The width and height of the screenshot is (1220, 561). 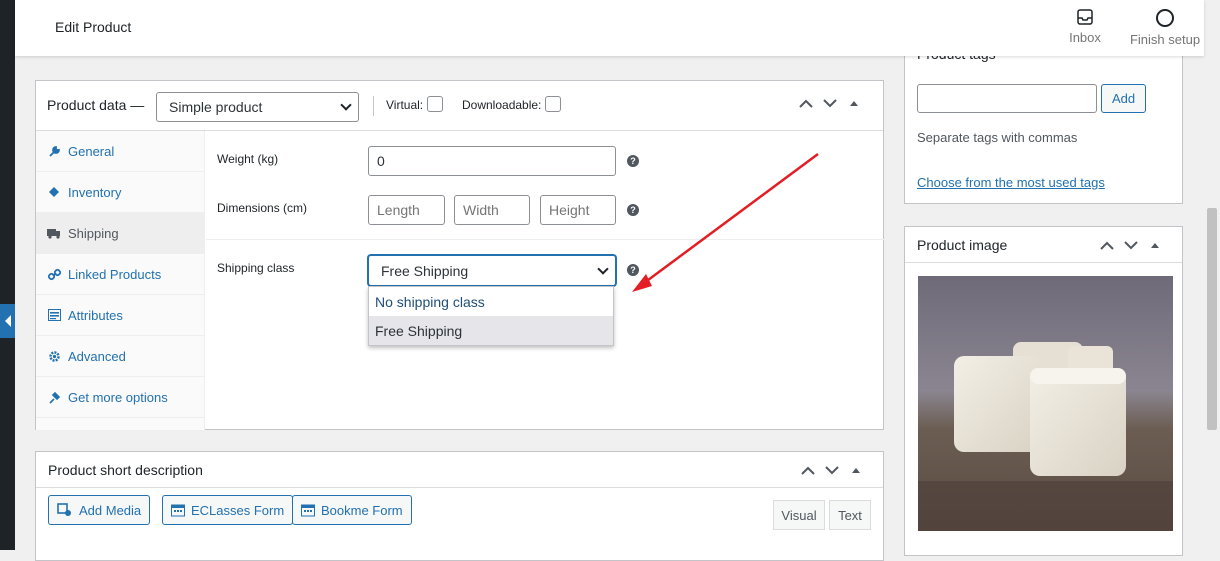 I want to click on eclasses-form-button: ECLasses Form, so click(x=228, y=510).